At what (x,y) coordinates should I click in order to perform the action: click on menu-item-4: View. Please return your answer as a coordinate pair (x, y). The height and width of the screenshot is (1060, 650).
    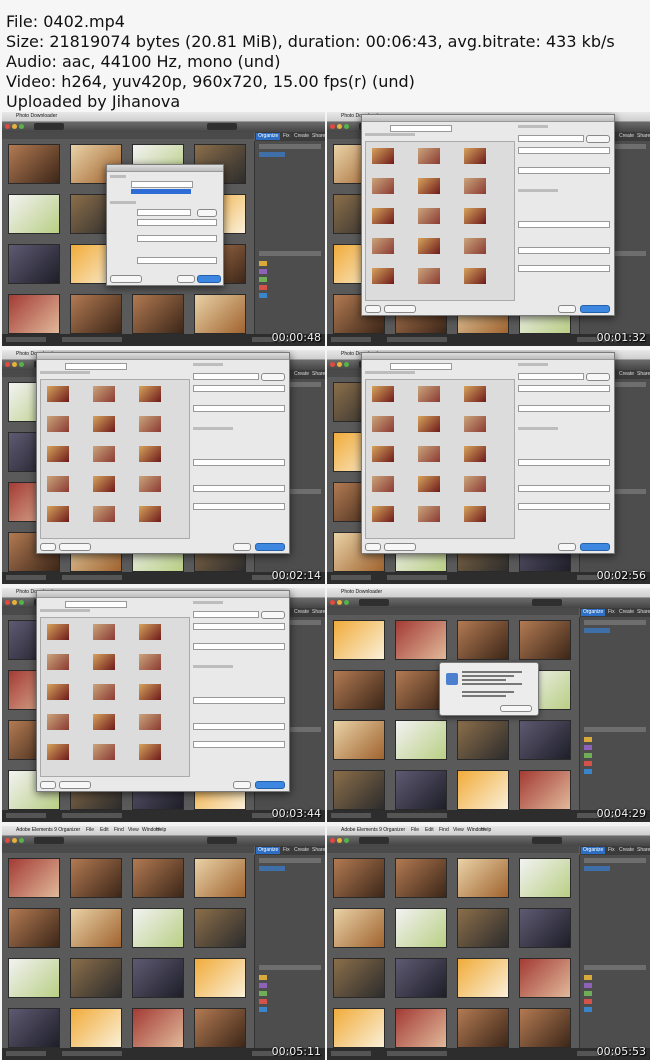
    Looking at the image, I should click on (458, 830).